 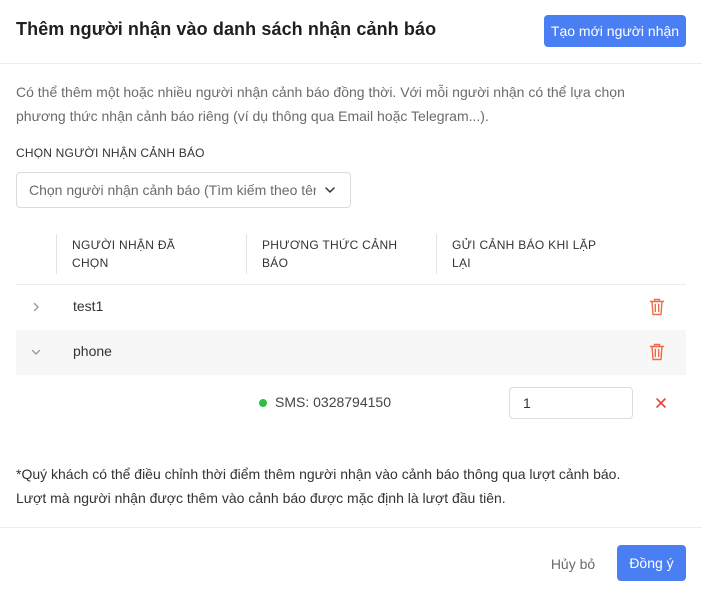 What do you see at coordinates (351, 561) in the screenshot?
I see `dialog-footer: Hủy bỏ Đồng ý` at bounding box center [351, 561].